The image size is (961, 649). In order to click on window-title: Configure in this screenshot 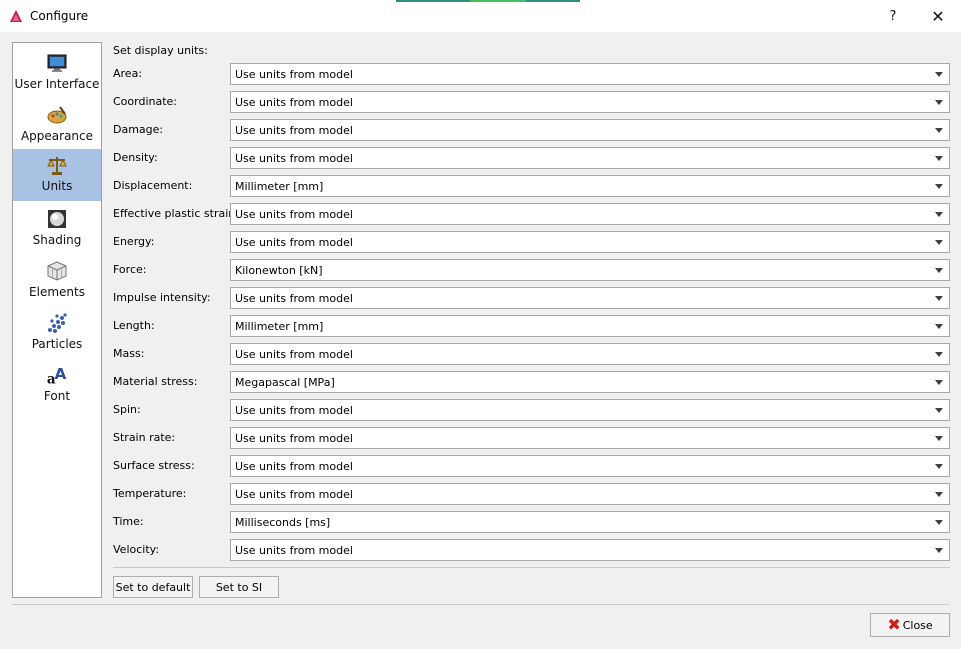, I will do `click(59, 16)`.